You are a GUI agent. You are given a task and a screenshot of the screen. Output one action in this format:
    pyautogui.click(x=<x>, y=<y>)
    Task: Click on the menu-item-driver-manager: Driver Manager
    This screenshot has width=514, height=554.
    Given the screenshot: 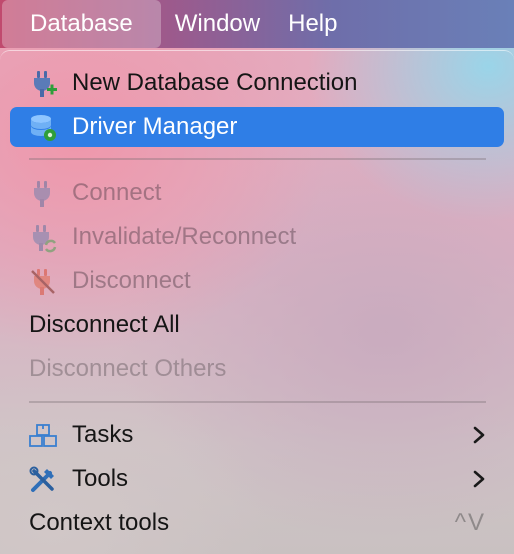 What is the action you would take?
    pyautogui.click(x=257, y=127)
    